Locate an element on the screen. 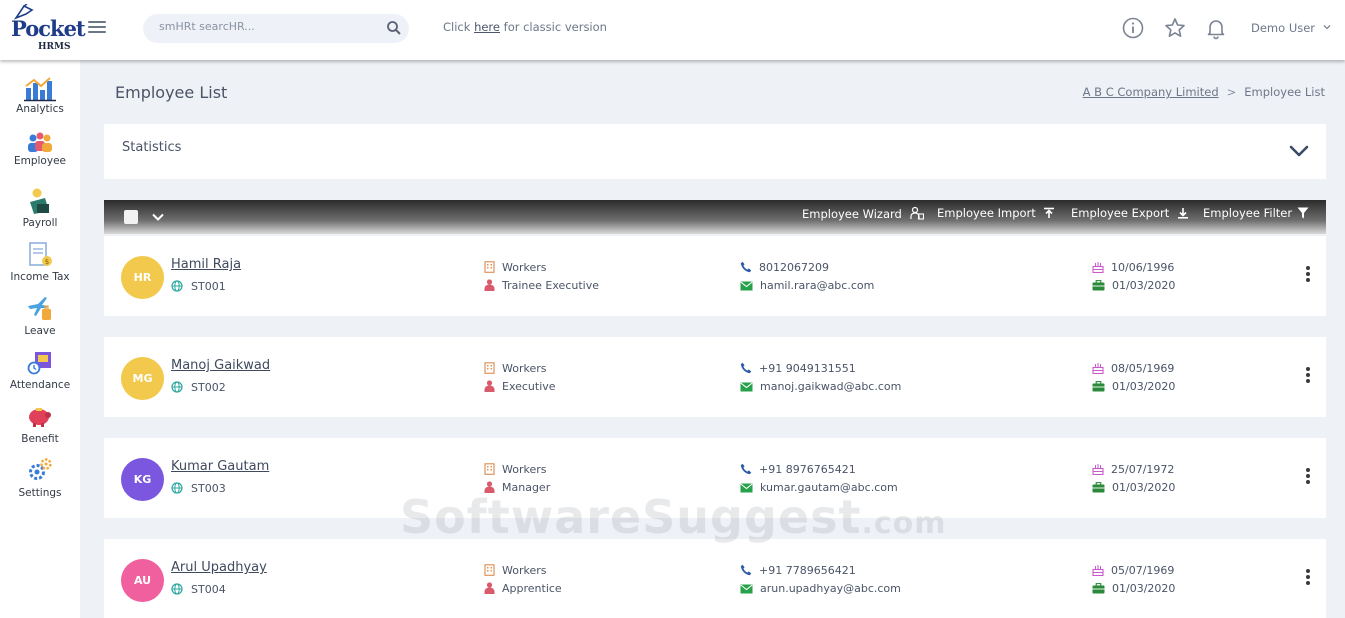 This screenshot has width=1345, height=618. user-menu: Demo User is located at coordinates (1291, 28).